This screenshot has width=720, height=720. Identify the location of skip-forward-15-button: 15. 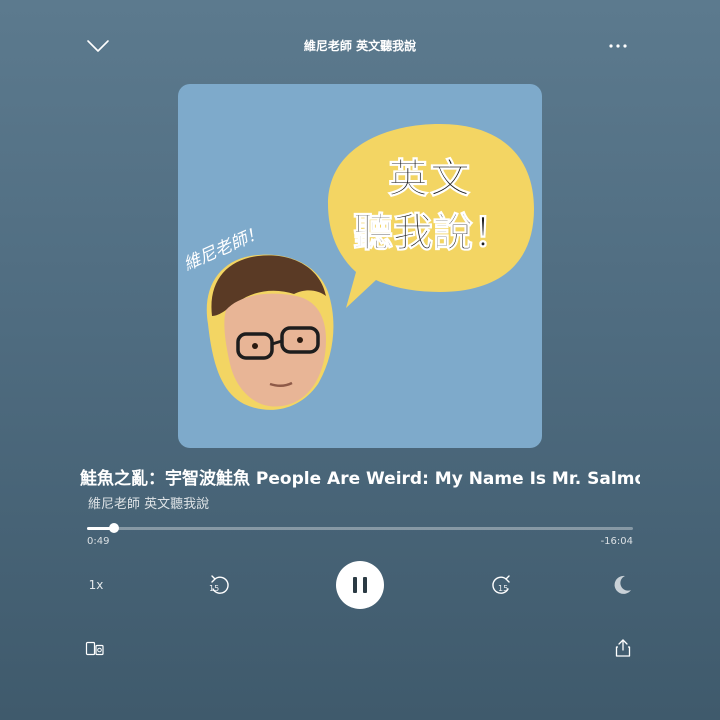
(502, 585).